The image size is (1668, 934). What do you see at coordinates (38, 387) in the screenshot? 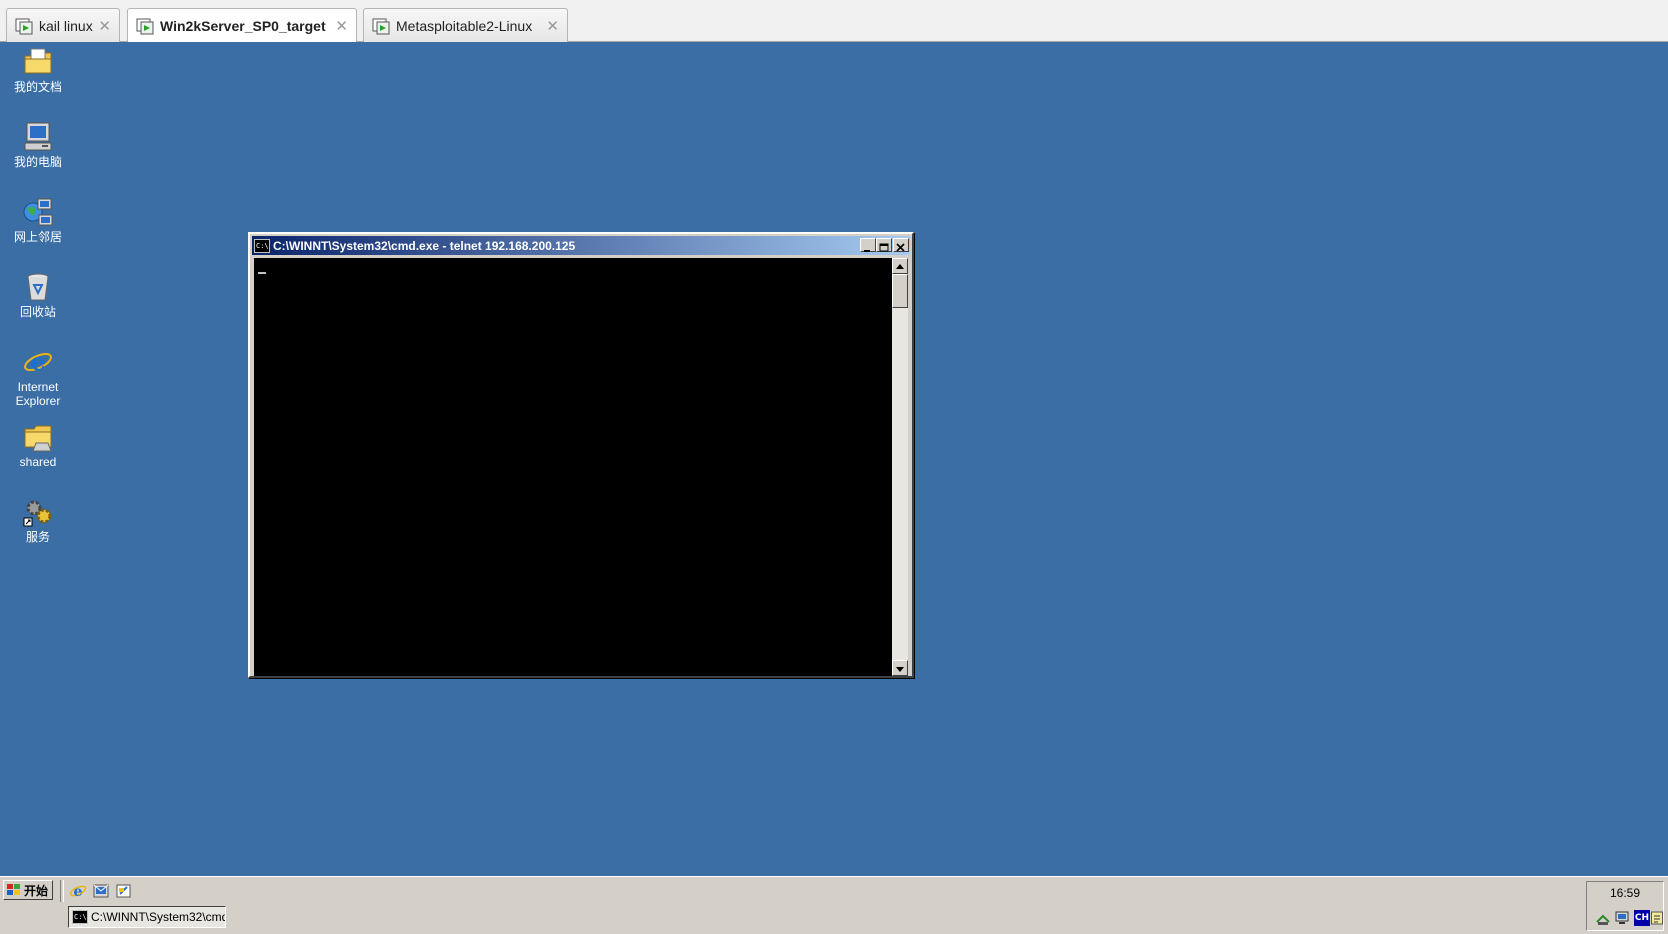
I see `desktop-icon-label: Internet` at bounding box center [38, 387].